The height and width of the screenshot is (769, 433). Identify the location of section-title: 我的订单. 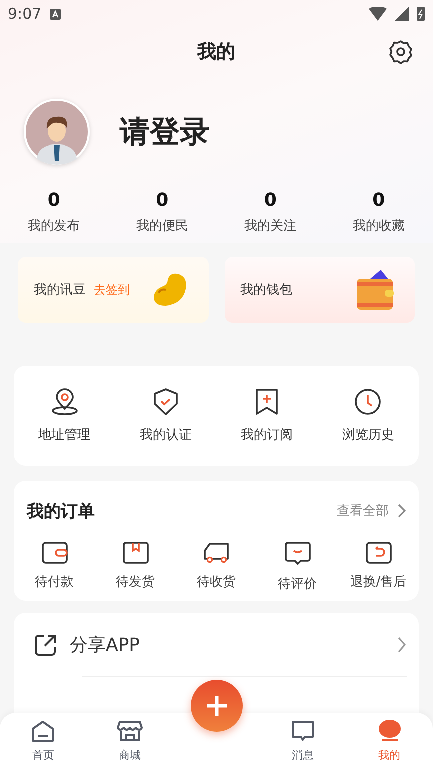
(61, 511).